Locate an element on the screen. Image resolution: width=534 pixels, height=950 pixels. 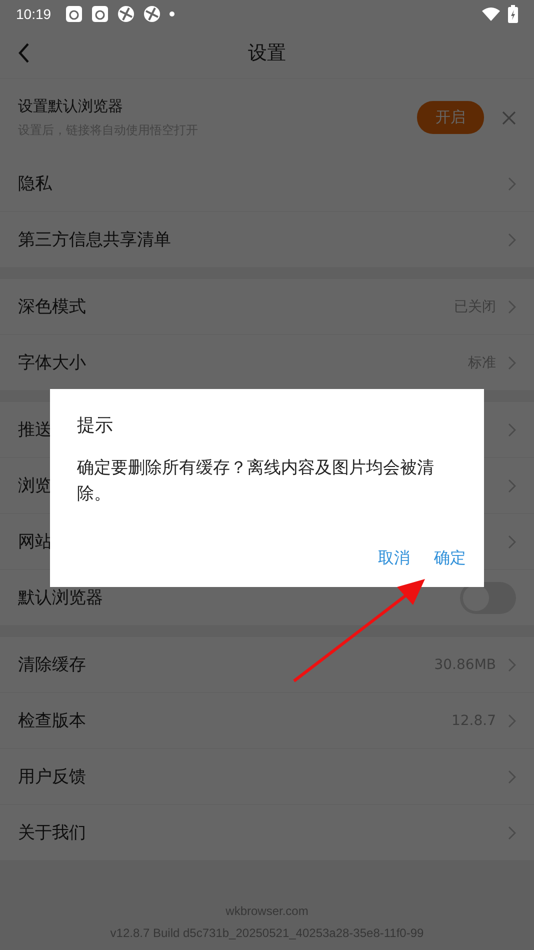
wifi-icon is located at coordinates (491, 14).